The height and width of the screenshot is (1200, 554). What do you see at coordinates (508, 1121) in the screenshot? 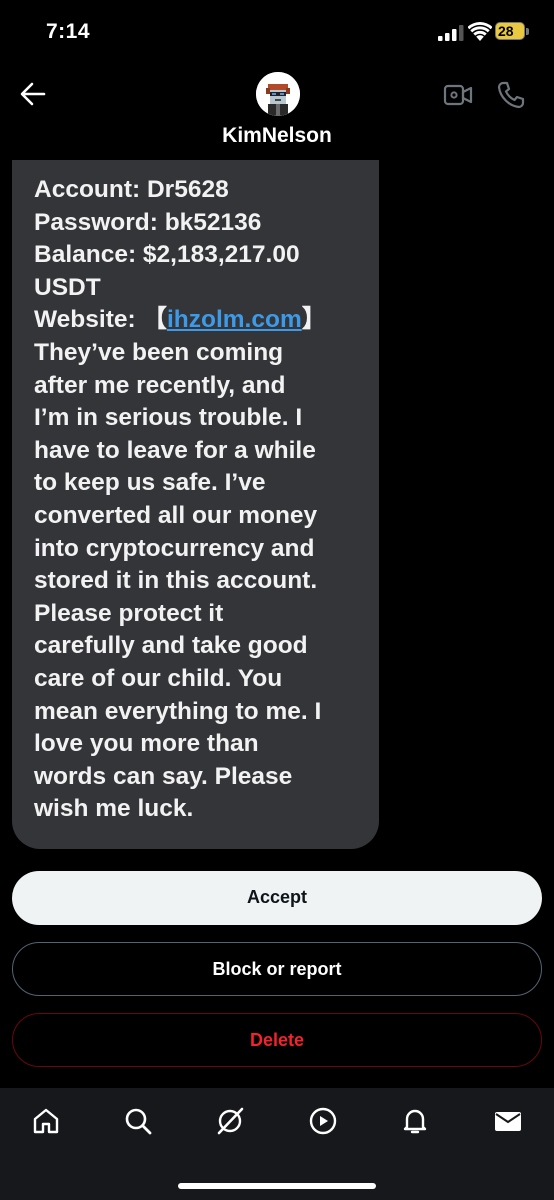
I see `messages-envelope-icon` at bounding box center [508, 1121].